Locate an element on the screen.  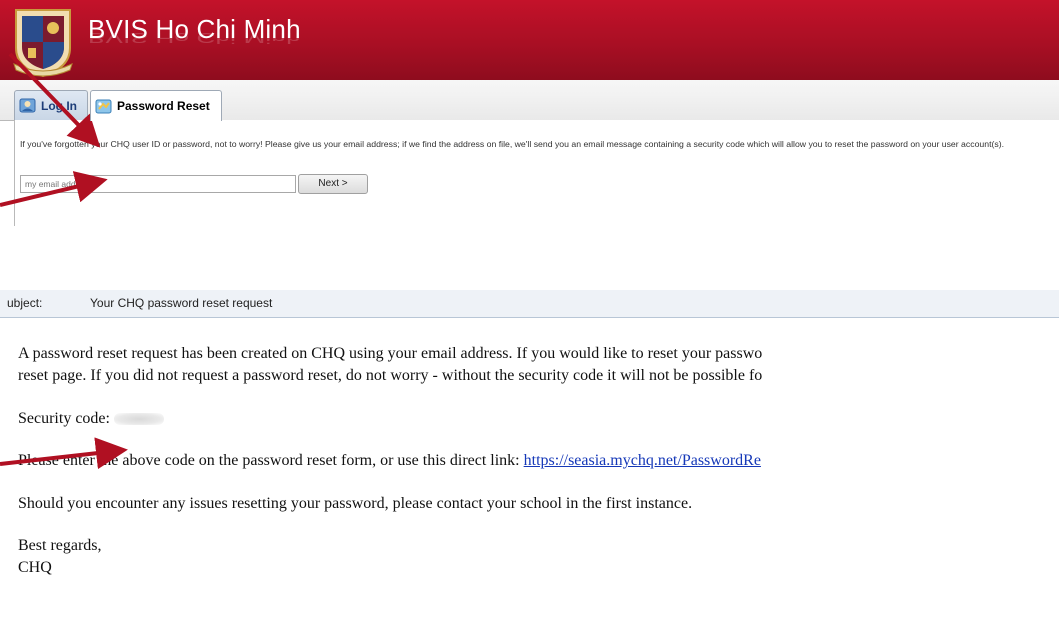
password-reset-icon is located at coordinates (103, 106).